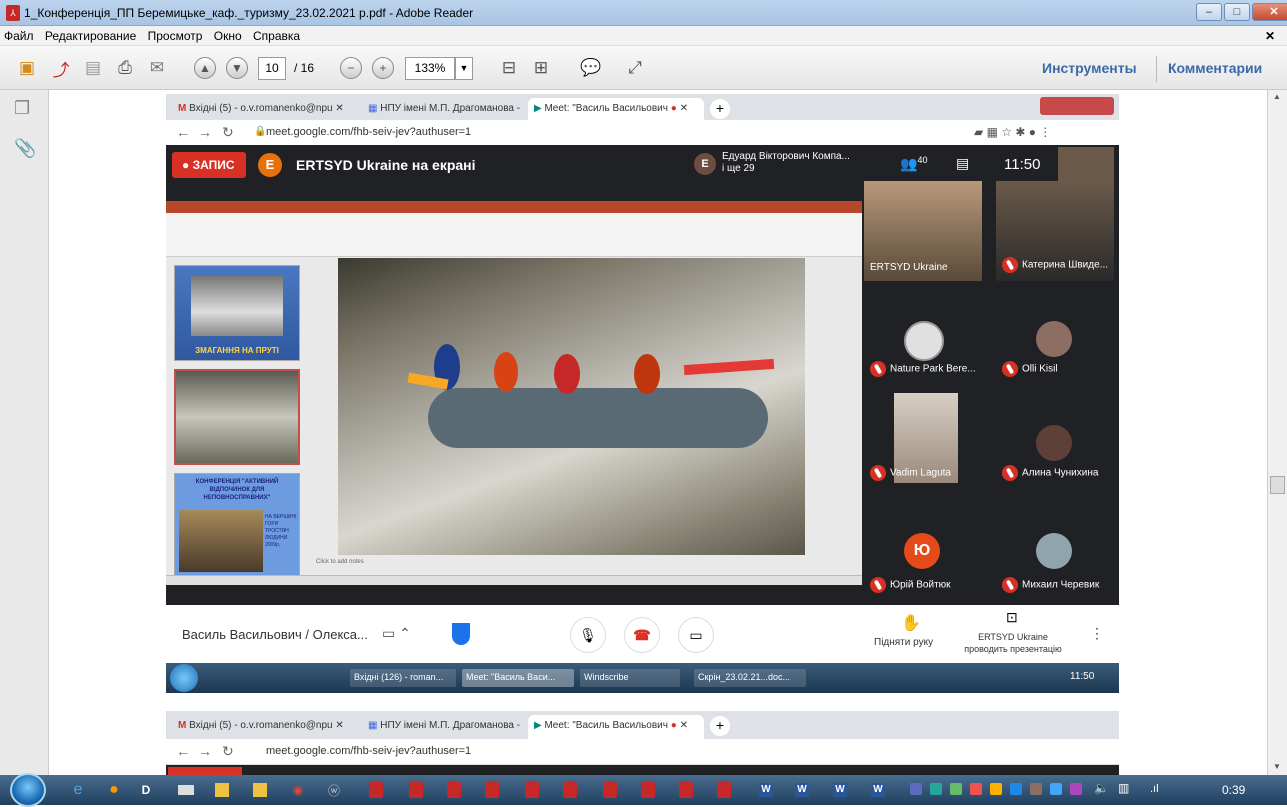 This screenshot has height=807, width=1287. What do you see at coordinates (228, 132) in the screenshot?
I see `reload-icon: ↻` at bounding box center [228, 132].